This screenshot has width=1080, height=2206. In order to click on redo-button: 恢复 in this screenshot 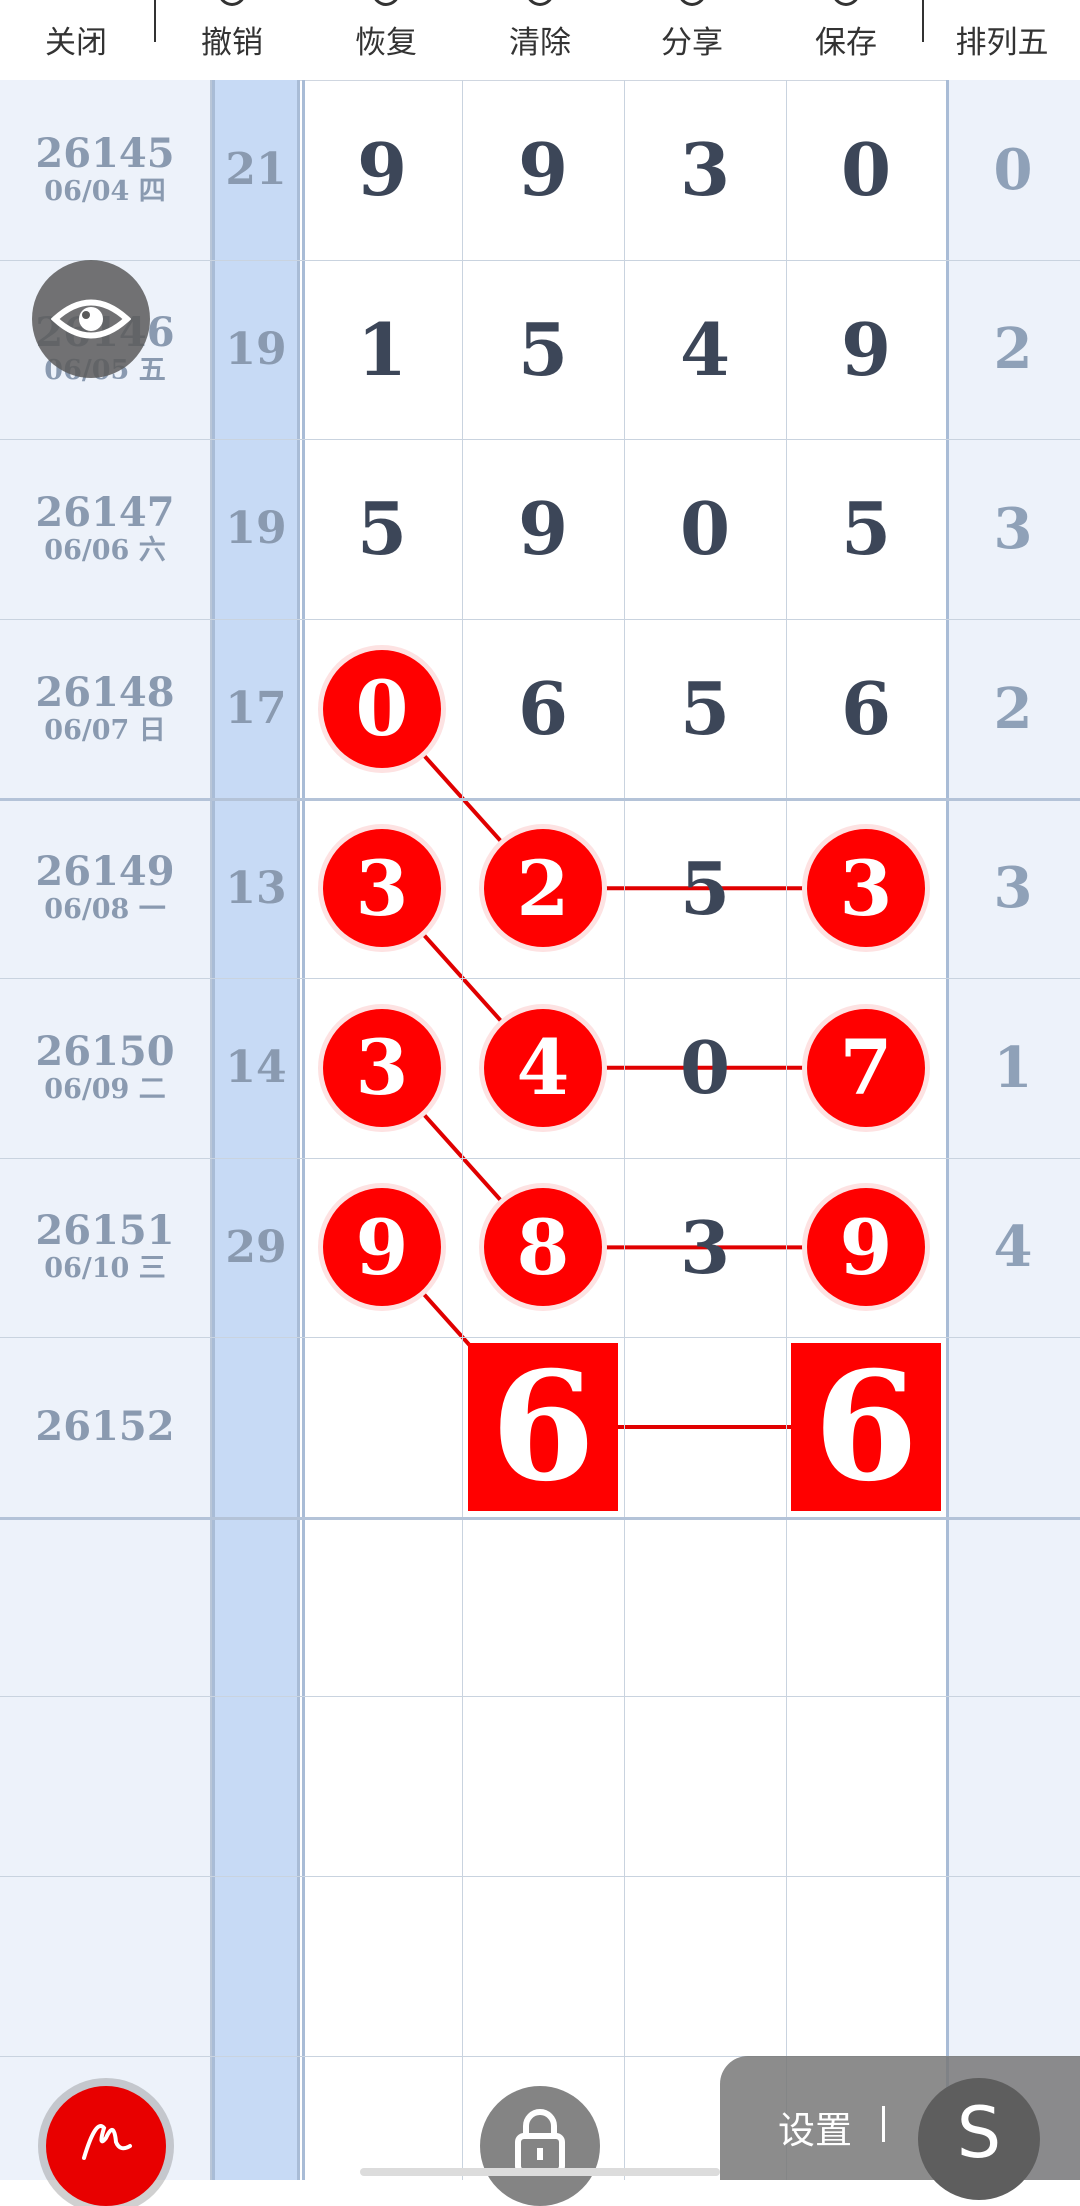, I will do `click(386, 40)`.